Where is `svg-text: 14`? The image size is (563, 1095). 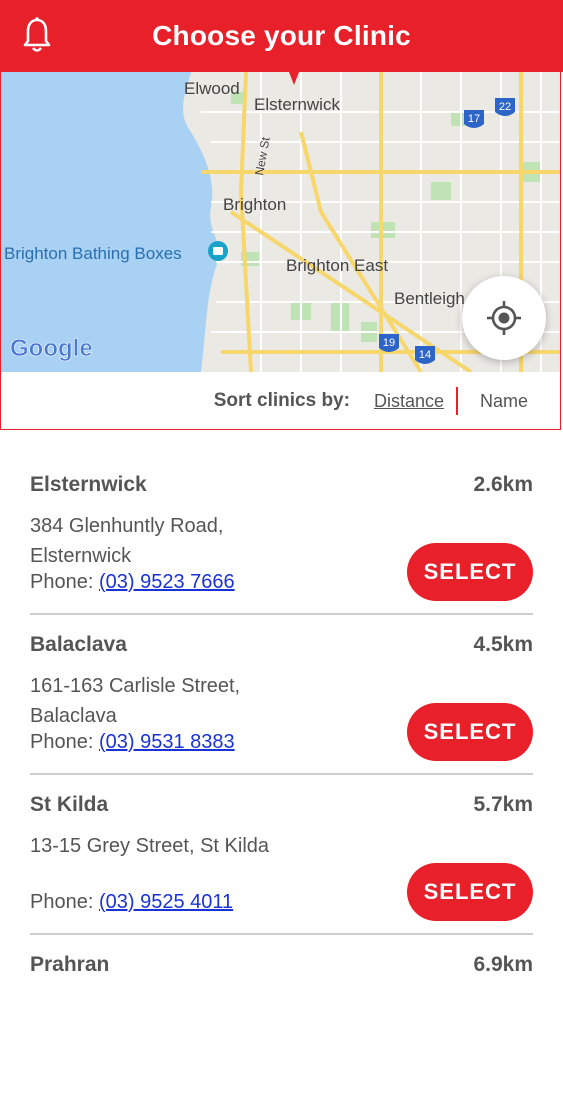
svg-text: 14 is located at coordinates (425, 355).